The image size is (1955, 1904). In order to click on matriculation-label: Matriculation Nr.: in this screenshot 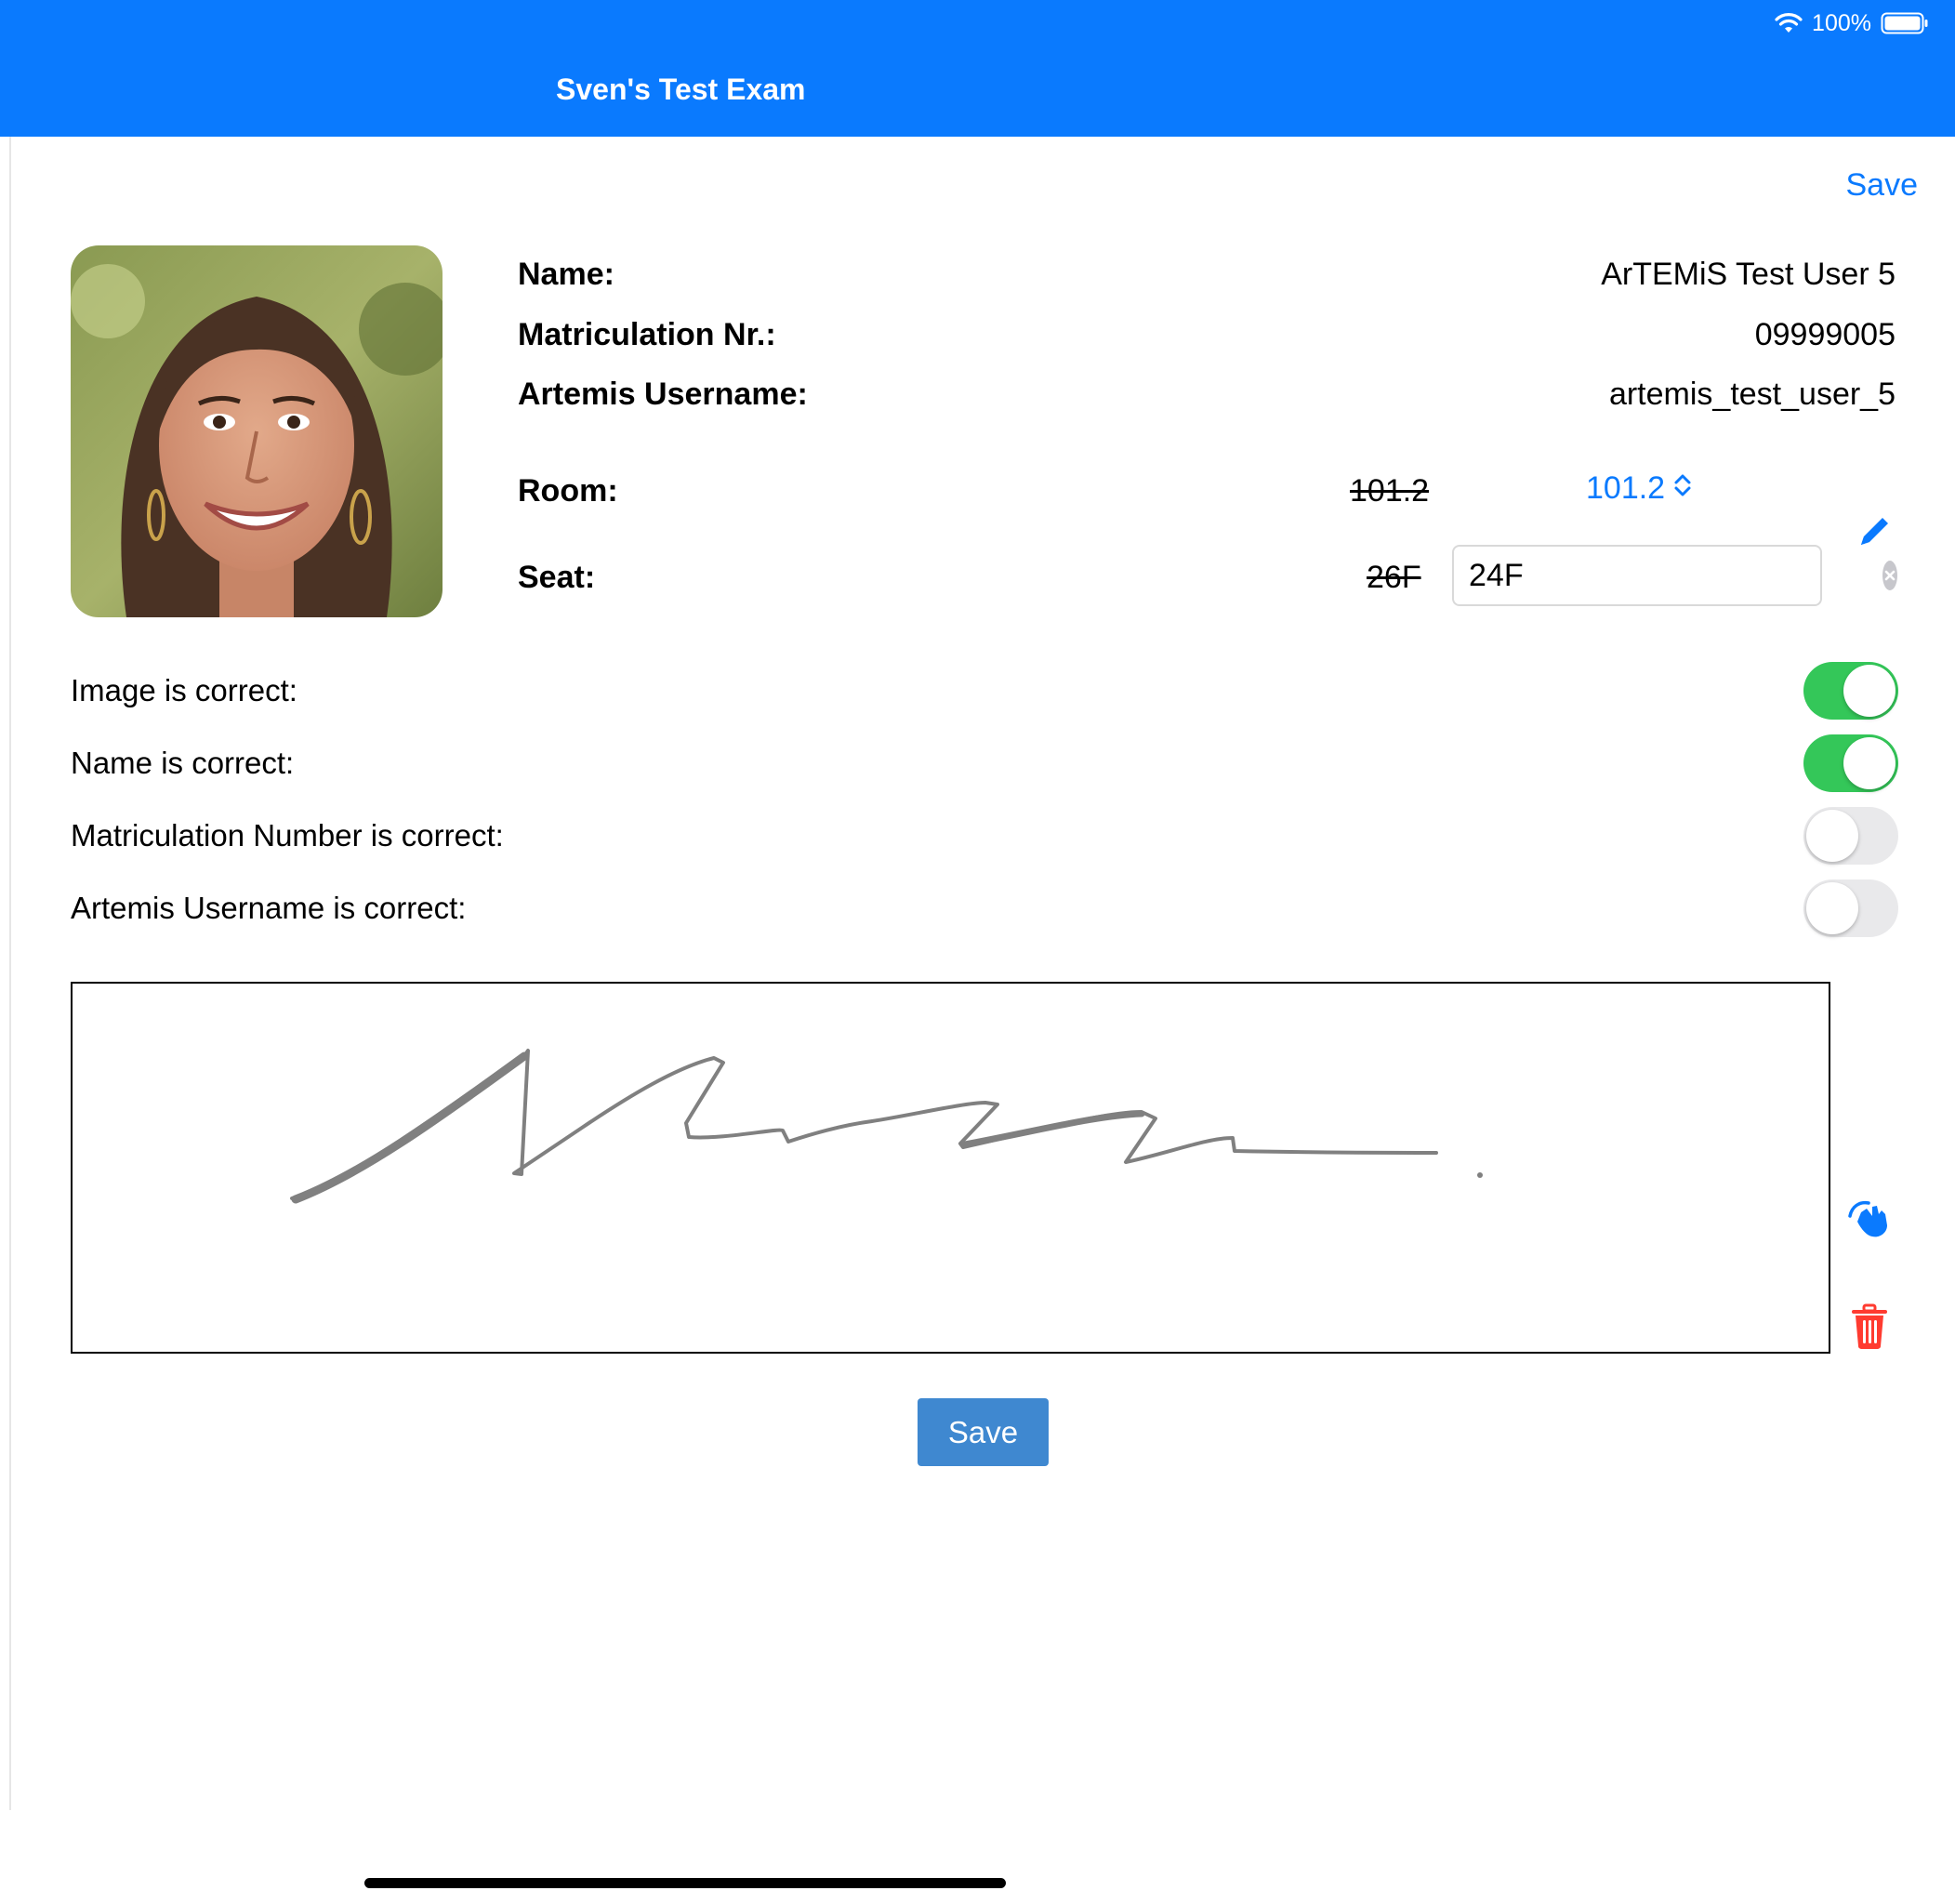, I will do `click(647, 334)`.